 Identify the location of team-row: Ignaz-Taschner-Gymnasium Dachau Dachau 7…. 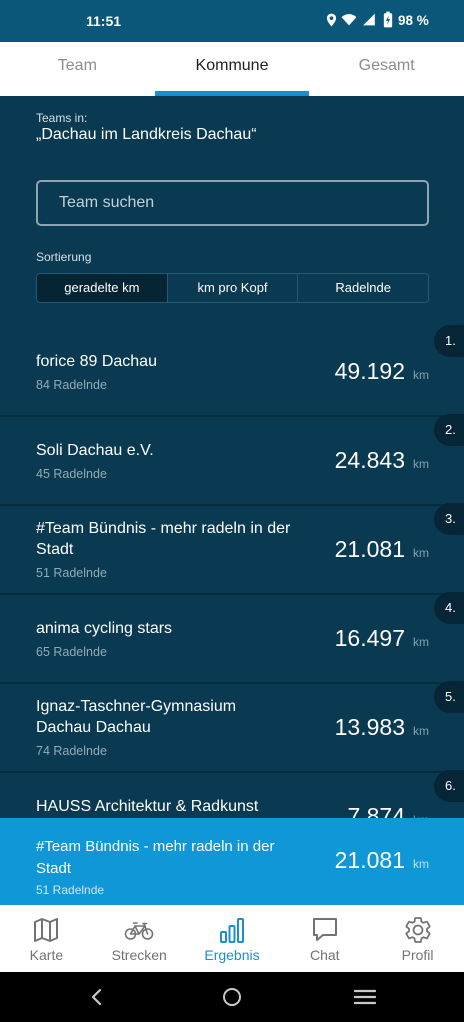
(232, 727).